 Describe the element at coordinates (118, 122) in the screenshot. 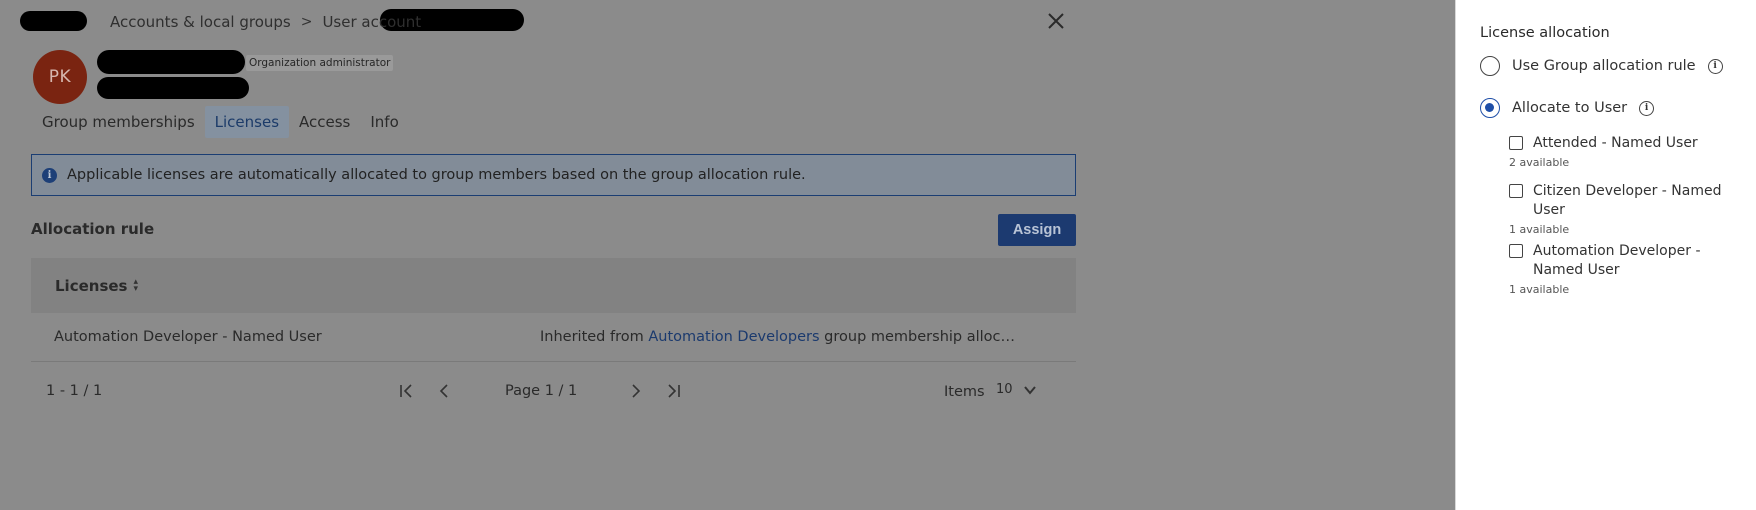

I see `tab-group-memberships: Group memberships` at that location.